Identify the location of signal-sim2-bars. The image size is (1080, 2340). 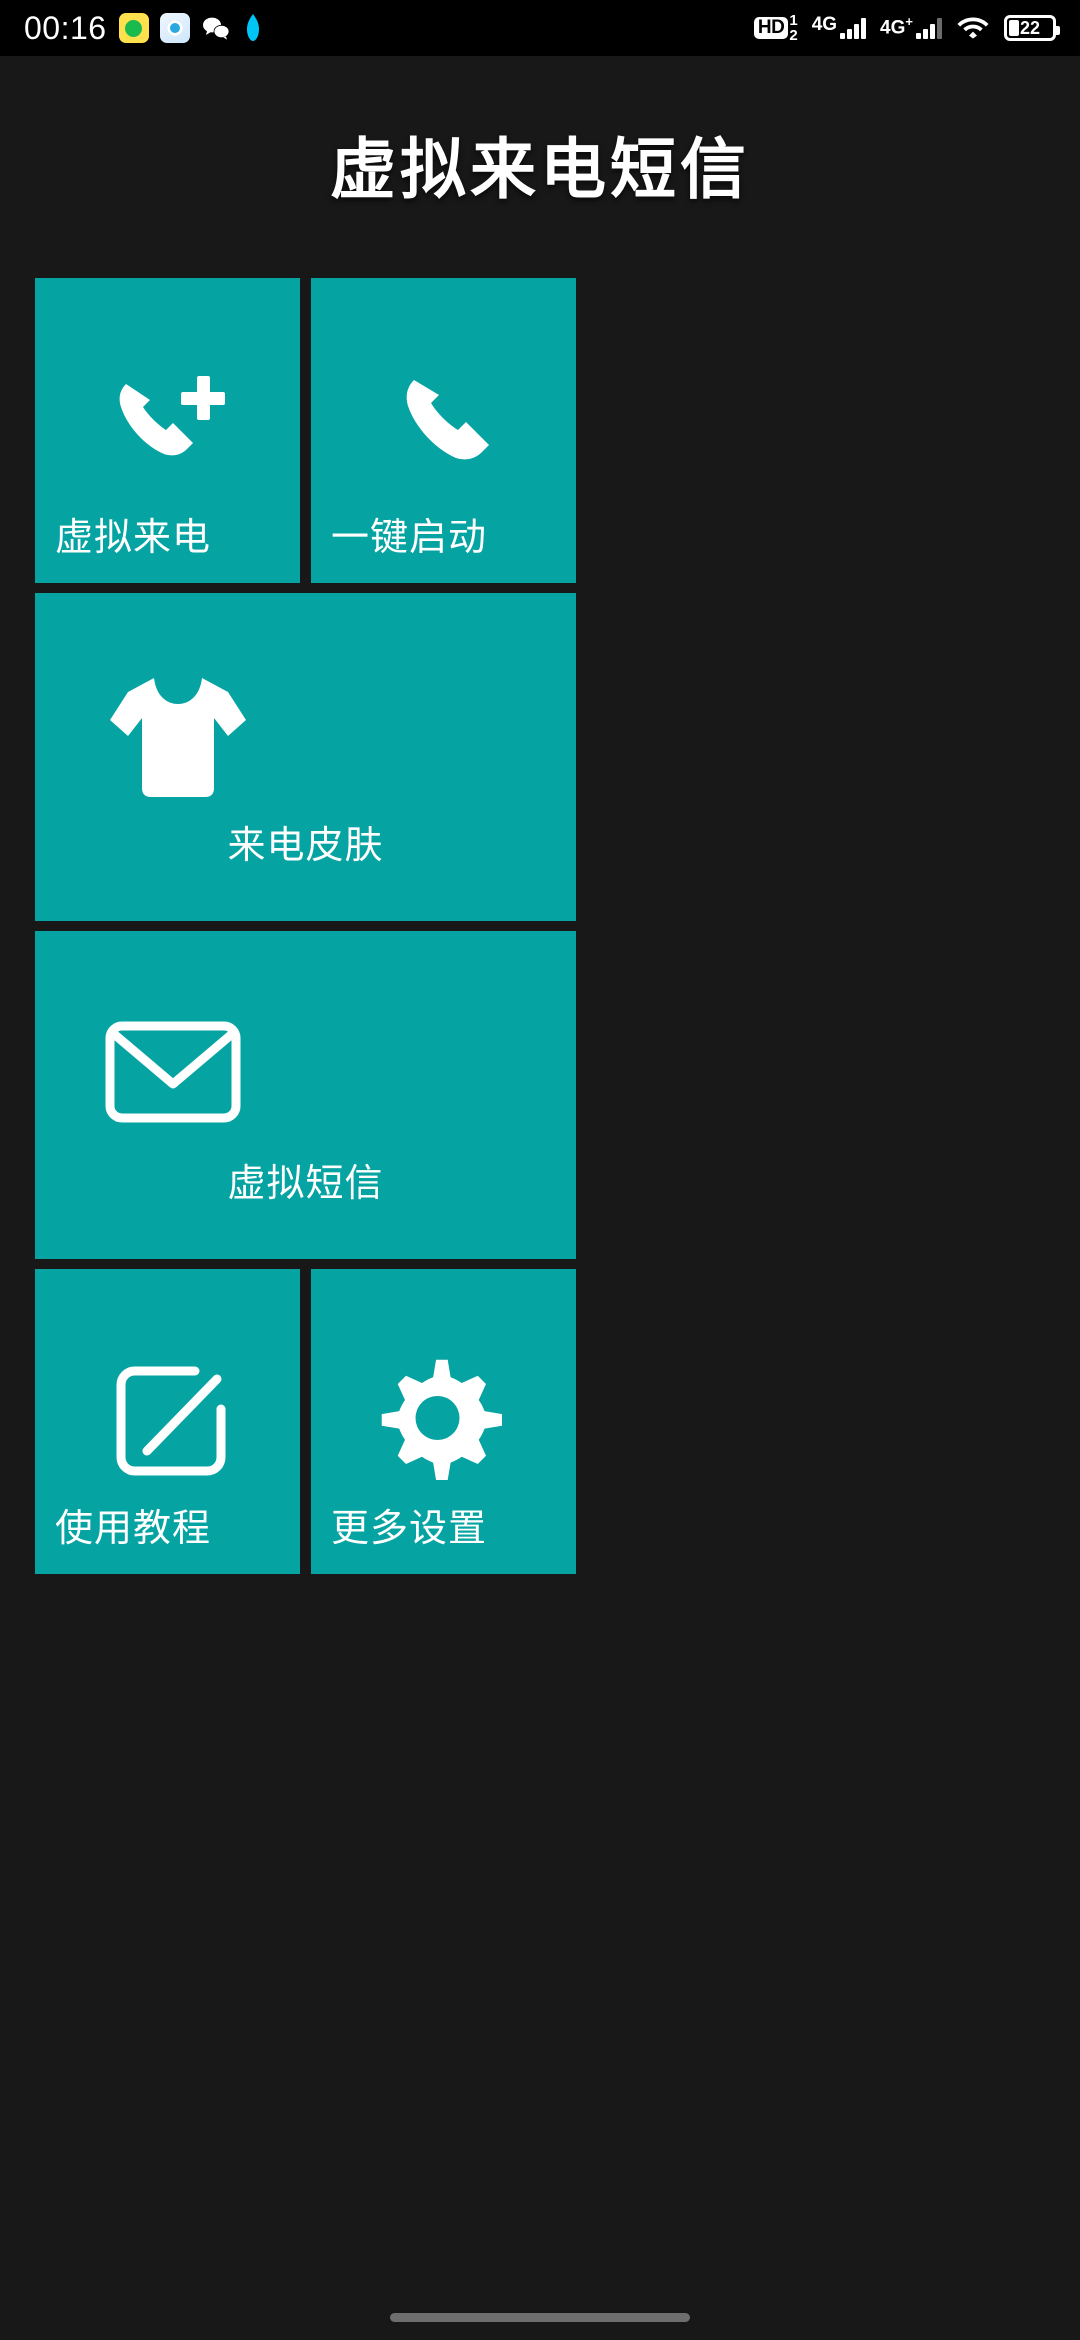
(929, 28).